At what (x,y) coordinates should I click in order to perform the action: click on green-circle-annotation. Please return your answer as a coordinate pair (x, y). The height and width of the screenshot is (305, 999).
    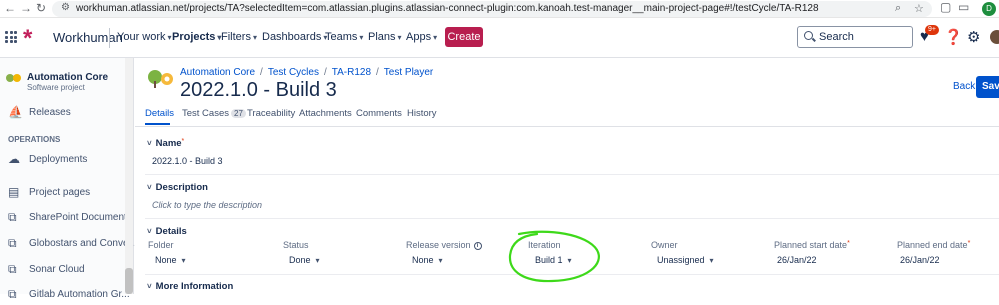
    Looking at the image, I should click on (554, 256).